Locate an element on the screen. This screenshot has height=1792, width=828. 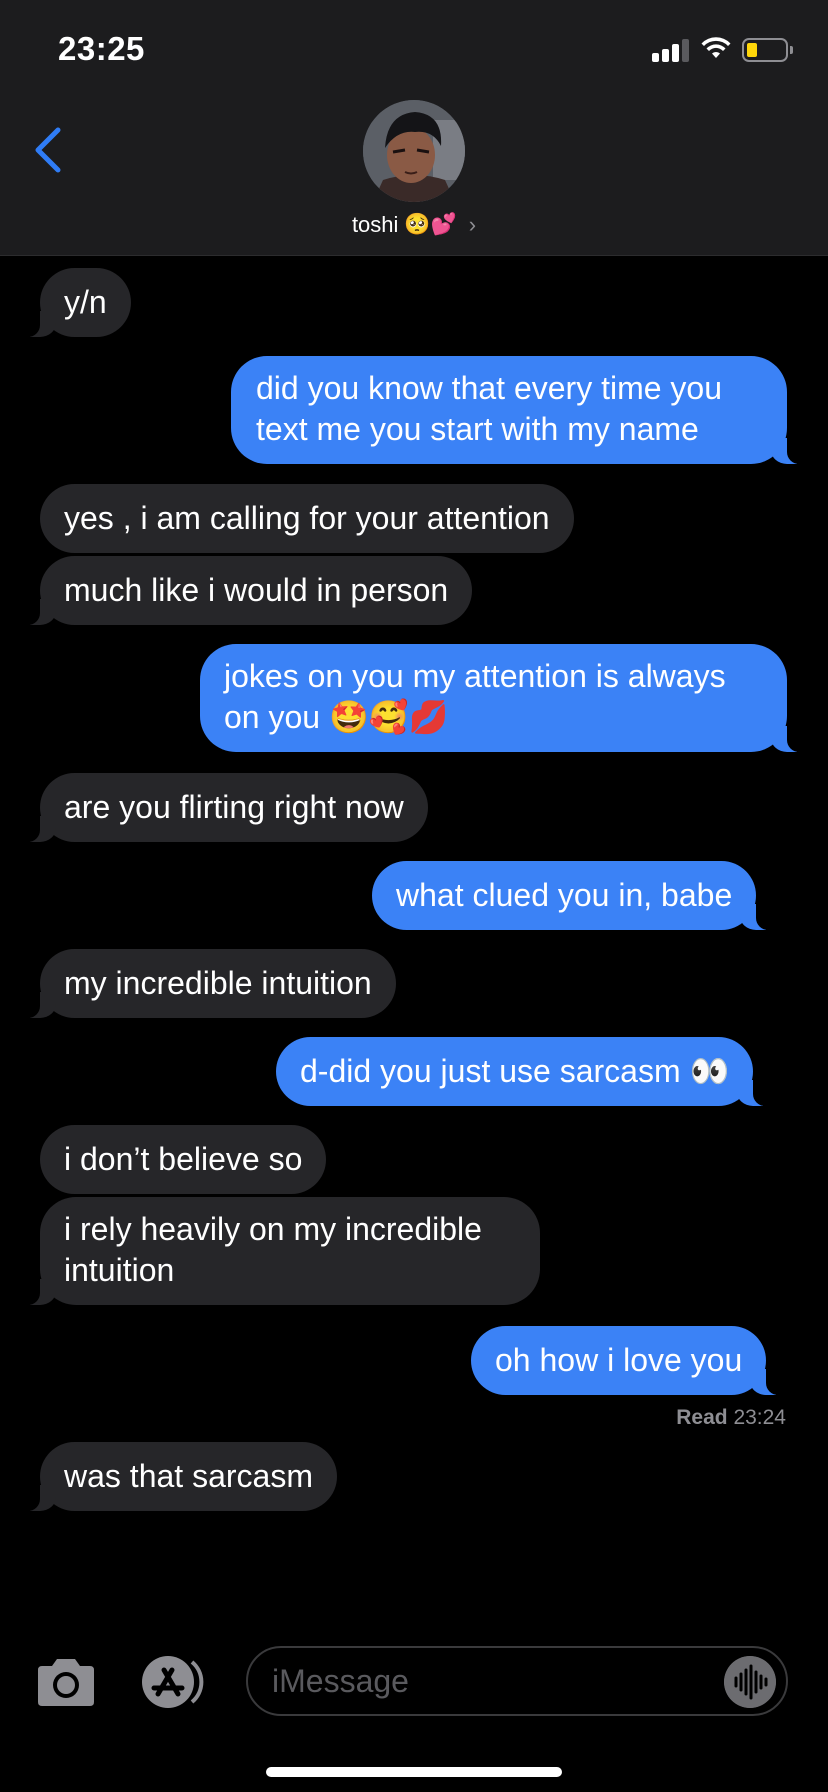
wifi-icon is located at coordinates (716, 47).